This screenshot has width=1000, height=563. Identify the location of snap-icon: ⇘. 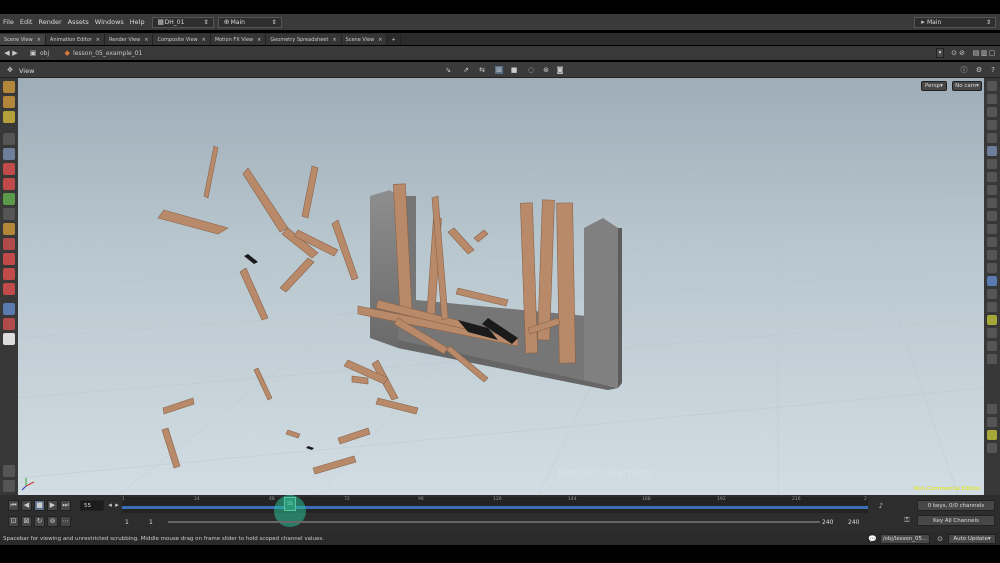
(448, 70).